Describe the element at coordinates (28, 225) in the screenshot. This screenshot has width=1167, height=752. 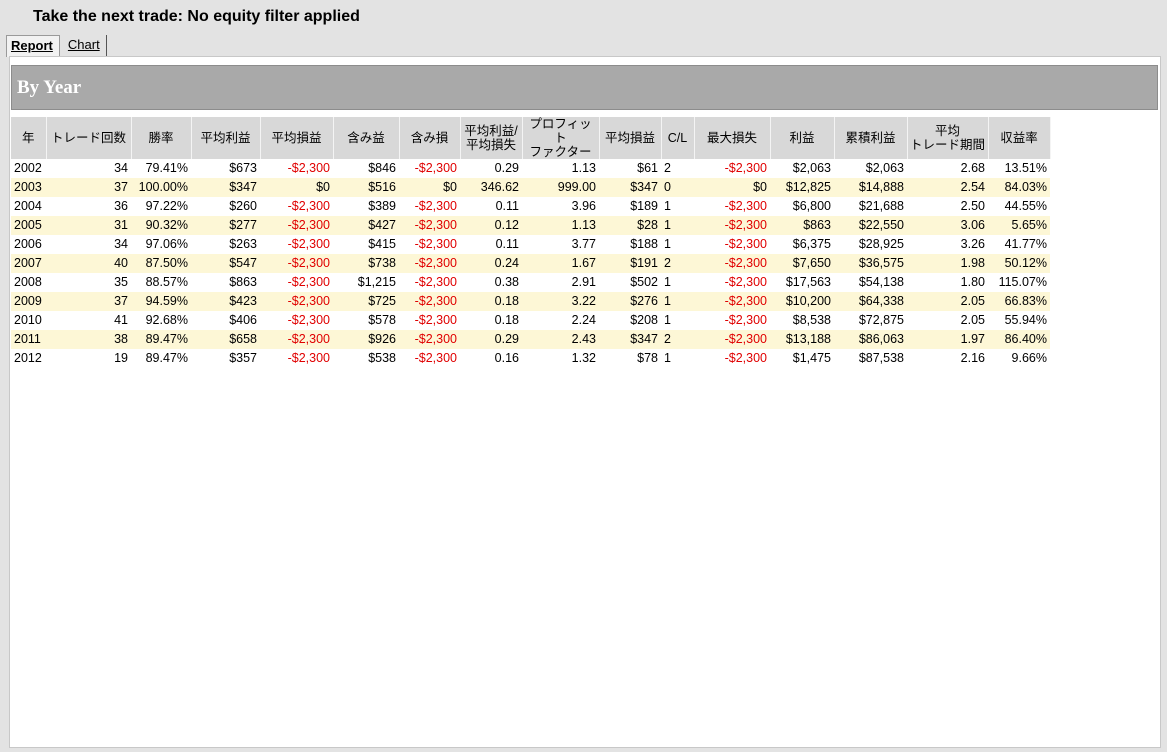
I see `table-cell: 2005` at that location.